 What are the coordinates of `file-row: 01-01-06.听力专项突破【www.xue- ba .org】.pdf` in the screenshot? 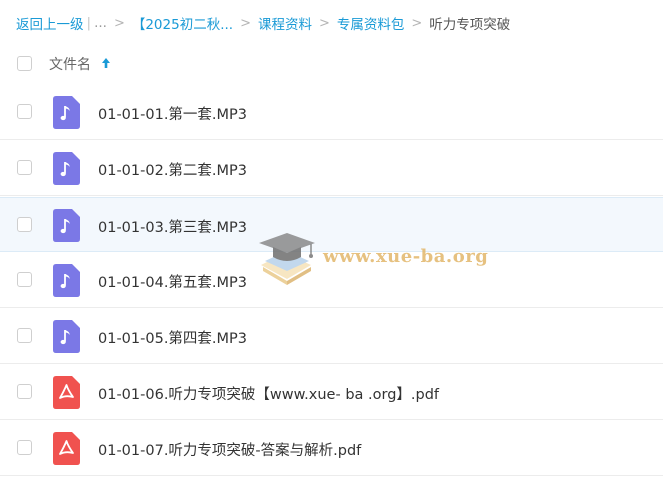 It's located at (331, 392).